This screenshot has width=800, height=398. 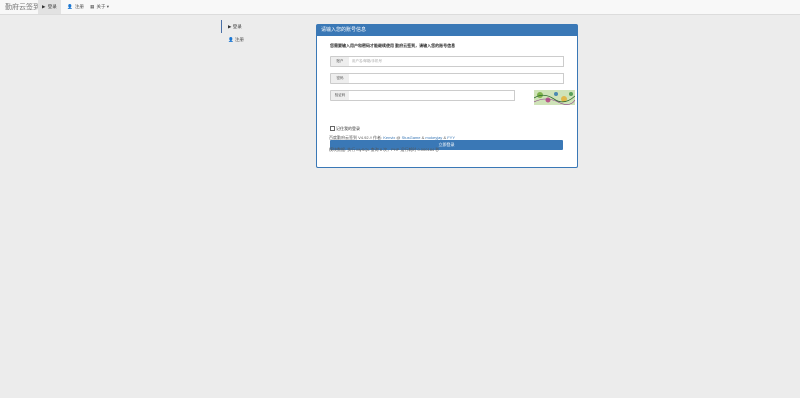 I want to click on author-link-mokeyjay: mokeyjay, so click(x=433, y=137).